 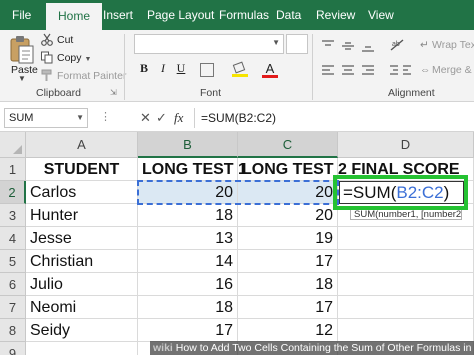 I want to click on table-cell-student: Hunter, so click(x=82, y=215).